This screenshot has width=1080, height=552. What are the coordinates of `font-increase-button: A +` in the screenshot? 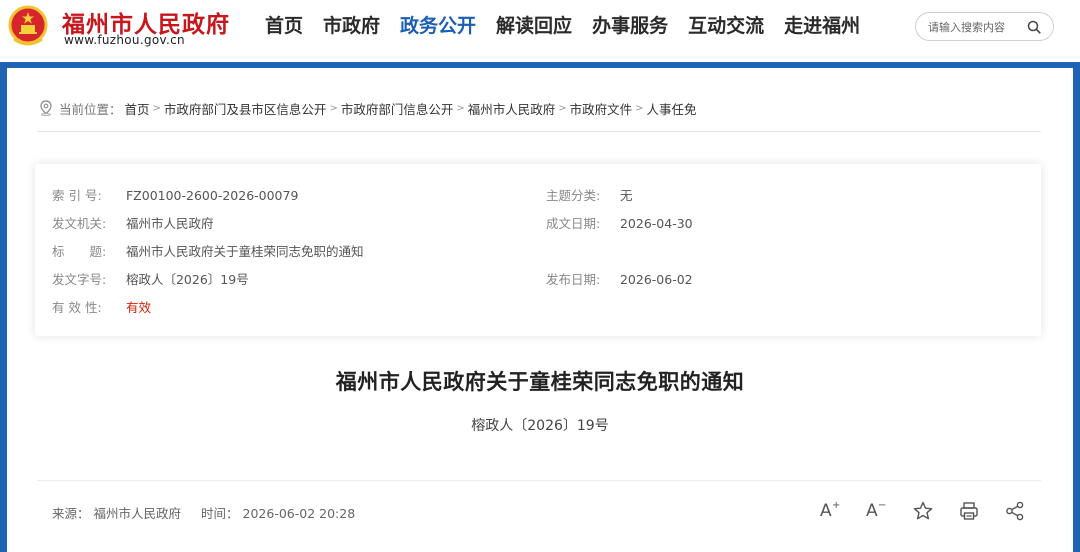 It's located at (831, 511).